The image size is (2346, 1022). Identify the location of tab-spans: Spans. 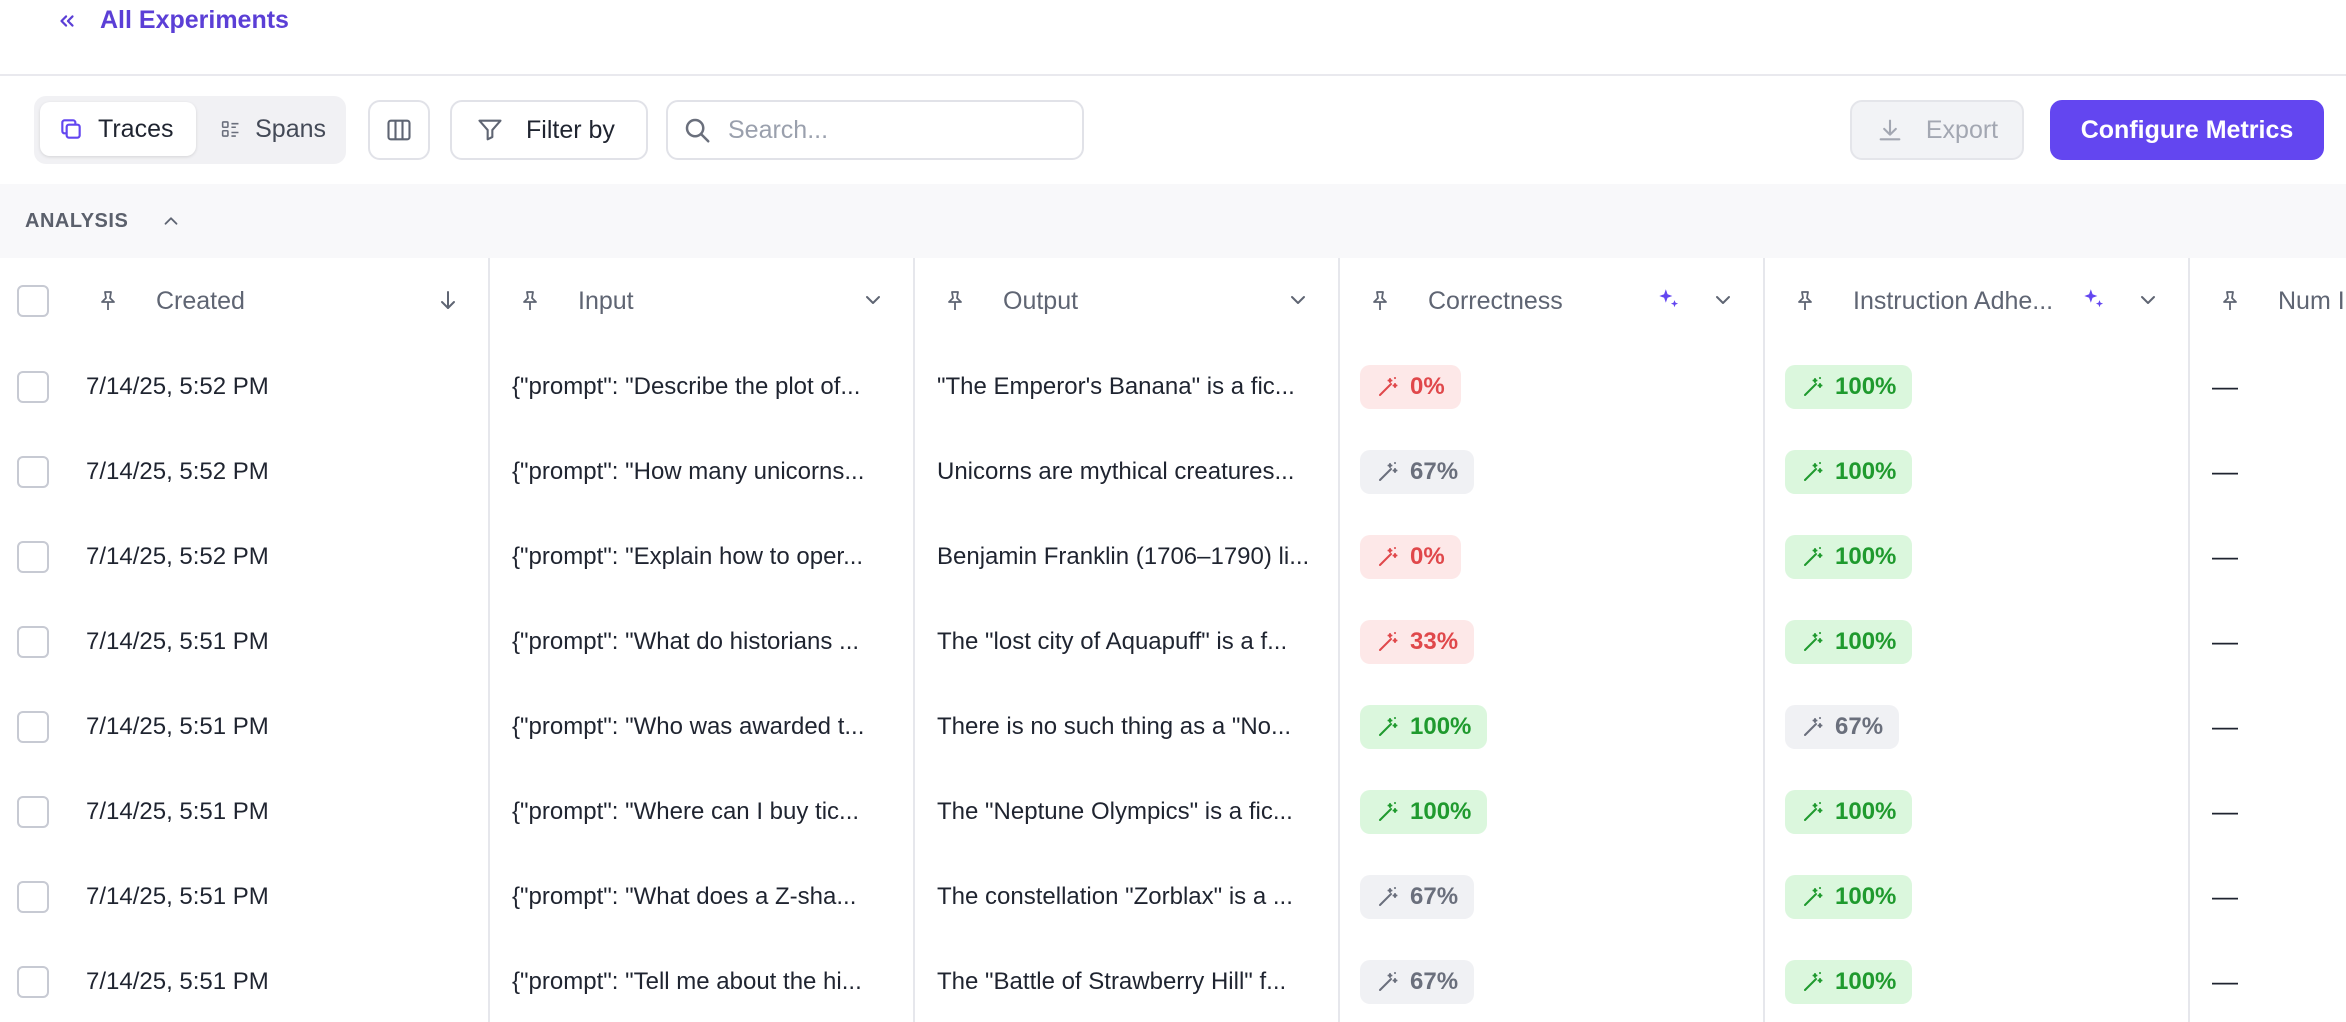
(273, 129).